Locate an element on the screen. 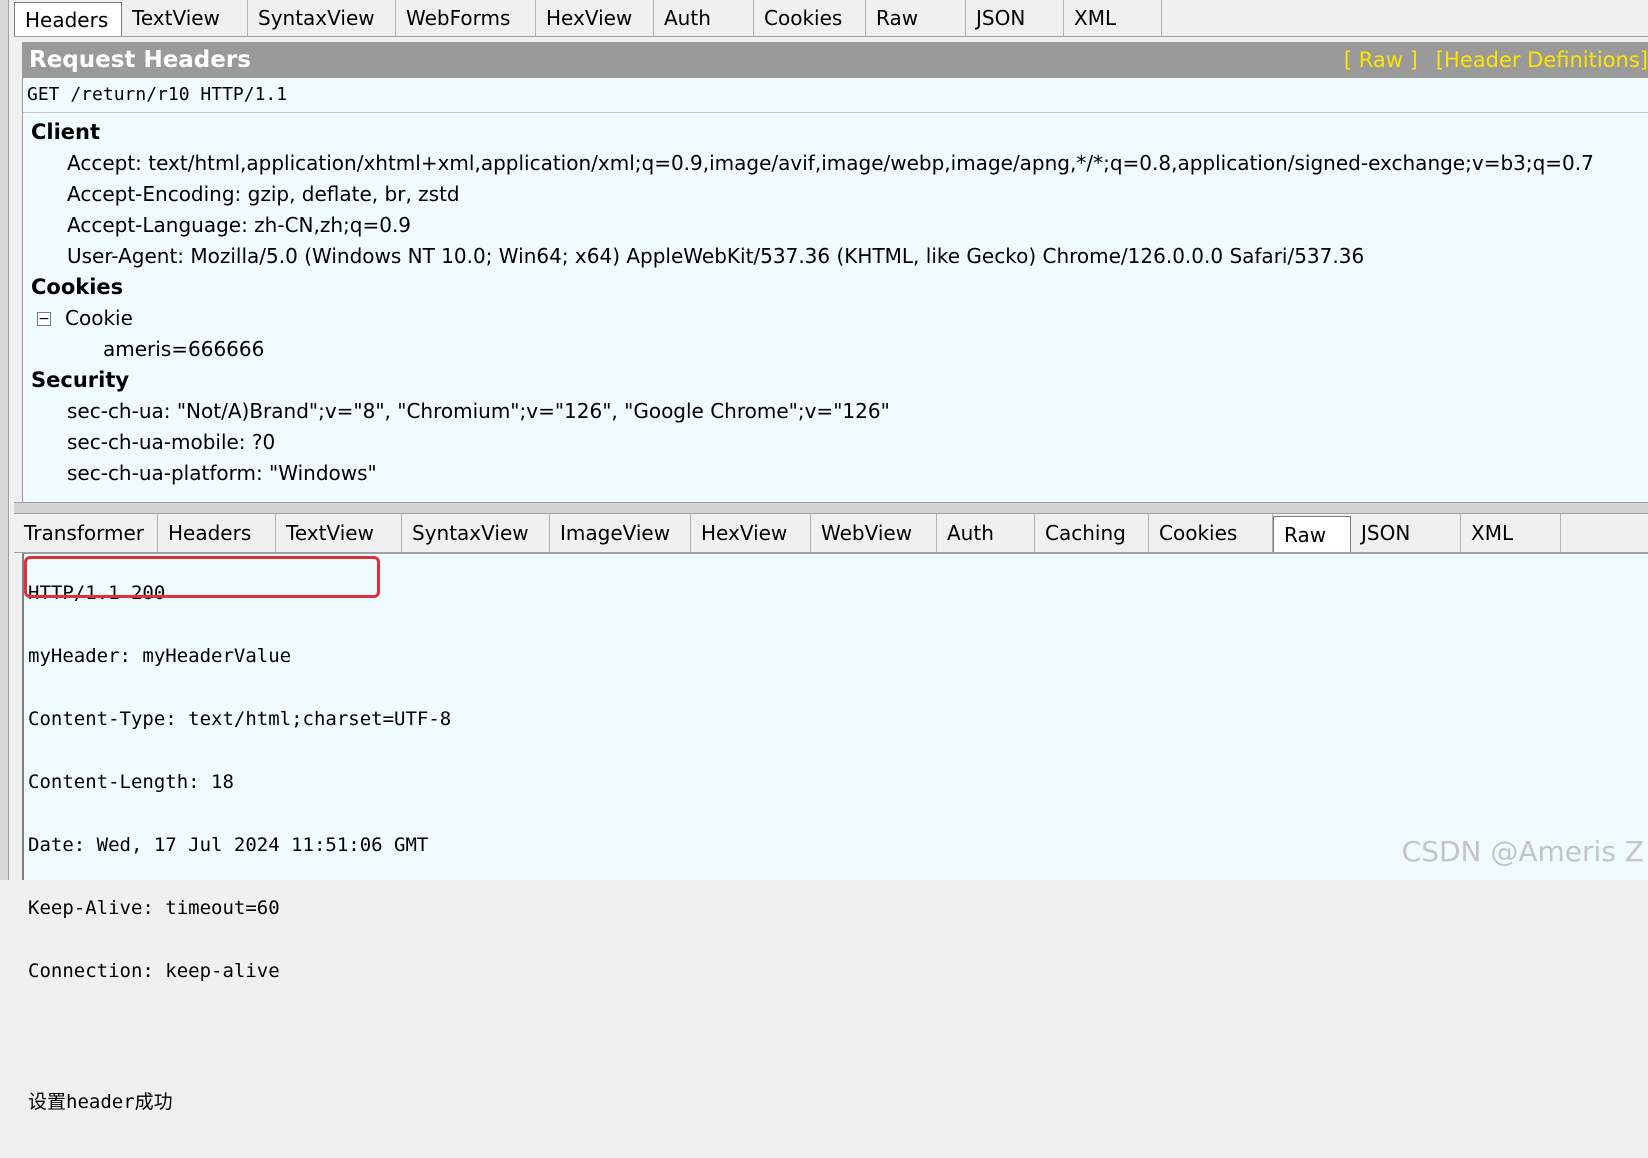 The height and width of the screenshot is (1158, 1648). header-sec-ch-ua-platform: sec-ch-ua-platform: "Windows" is located at coordinates (839, 473).